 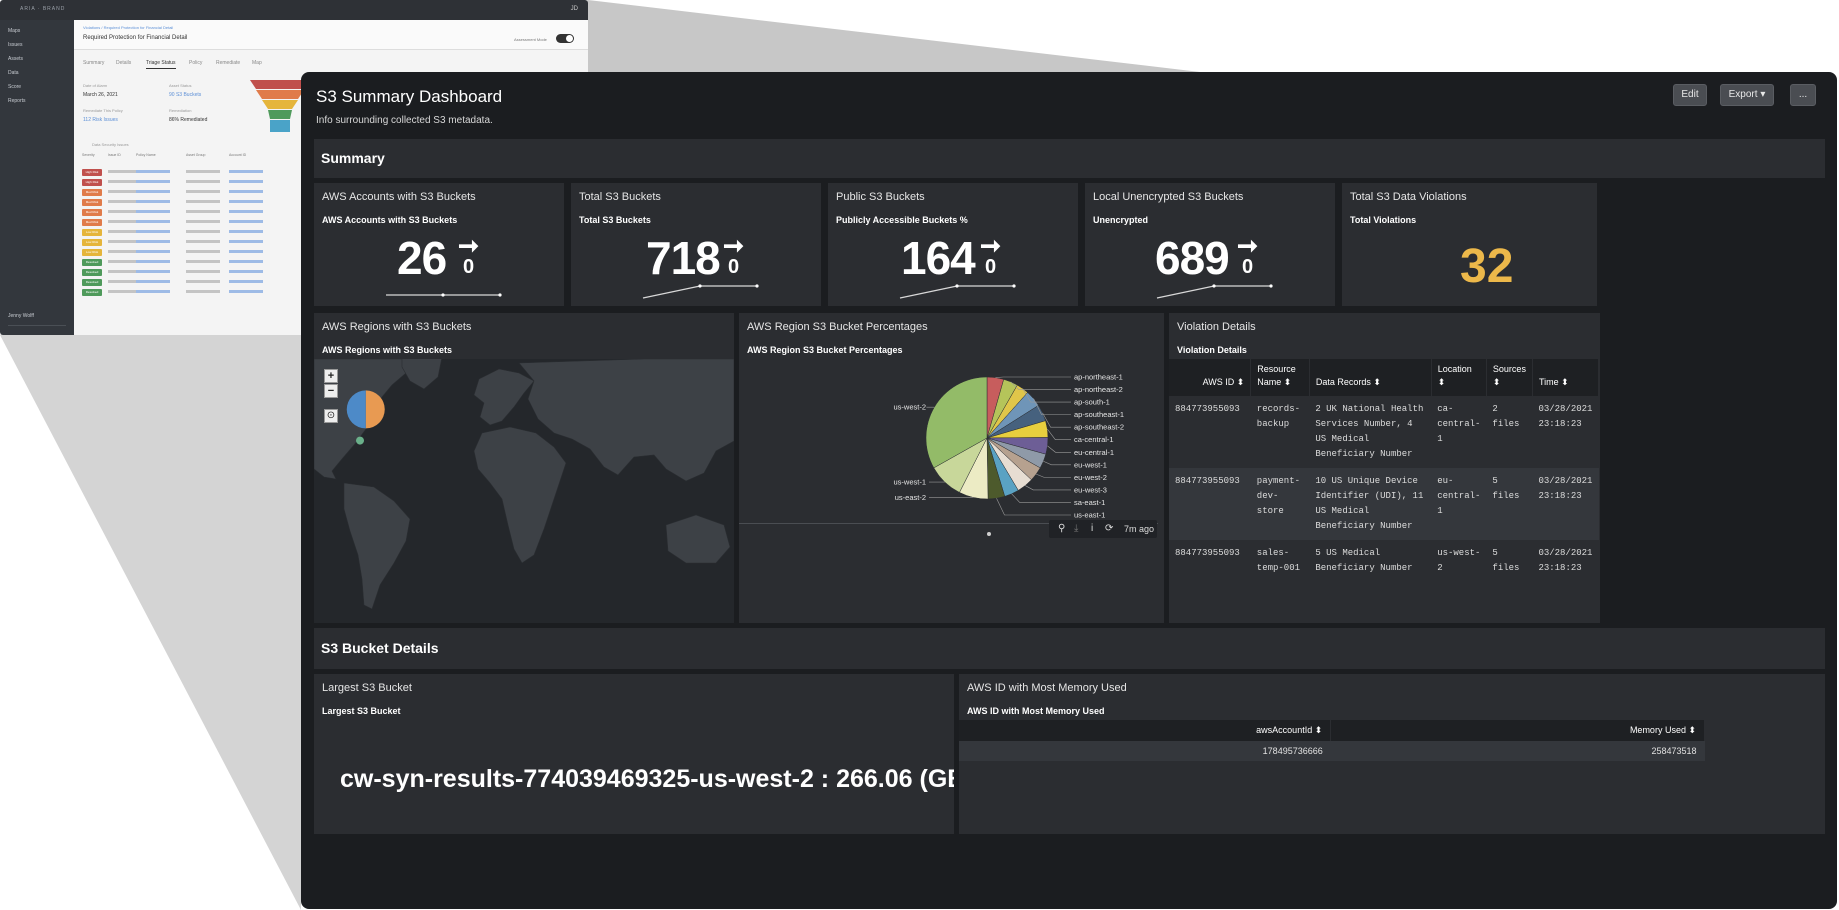 What do you see at coordinates (1509, 377) in the screenshot?
I see `column-header-sources: Sources ⬍` at bounding box center [1509, 377].